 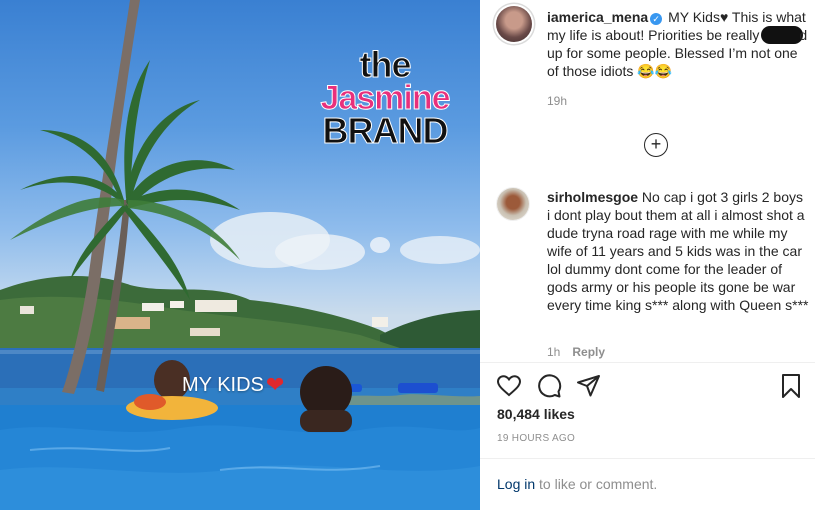 What do you see at coordinates (649, 386) in the screenshot?
I see `action-bar` at bounding box center [649, 386].